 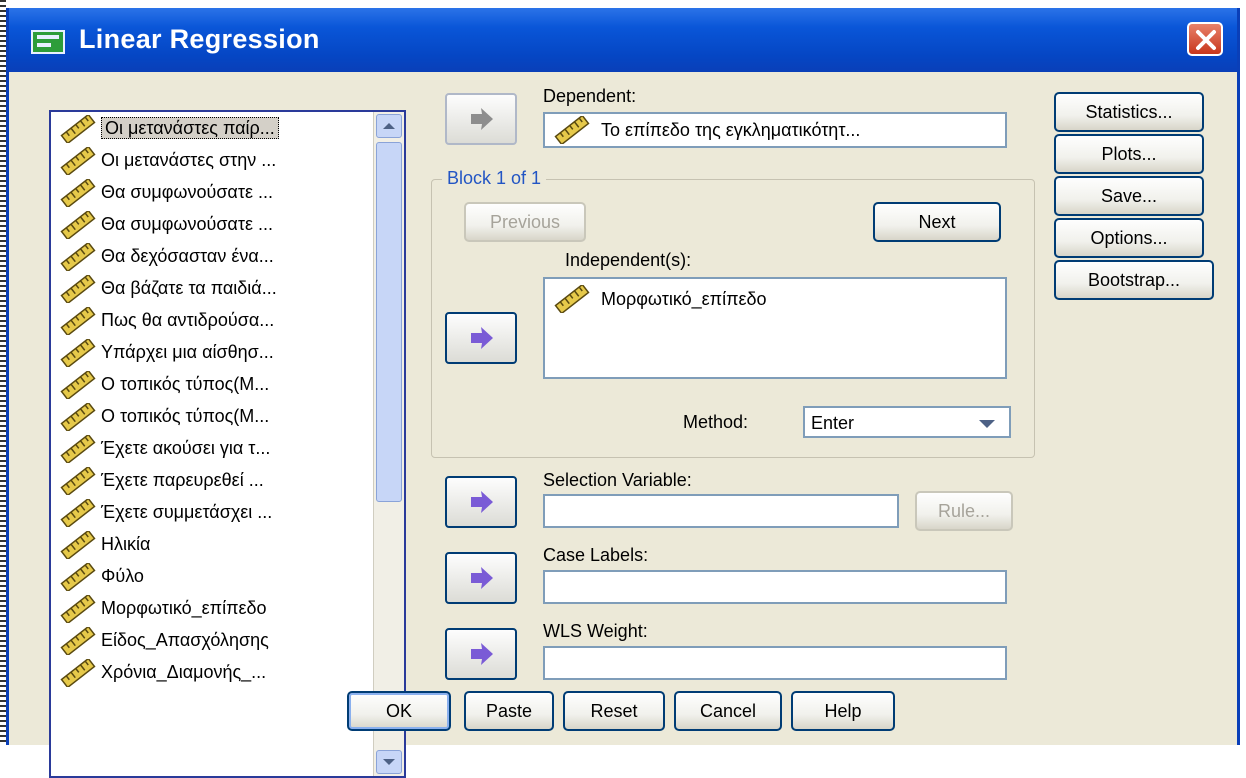 What do you see at coordinates (728, 711) in the screenshot?
I see `cancel-button: Cancel` at bounding box center [728, 711].